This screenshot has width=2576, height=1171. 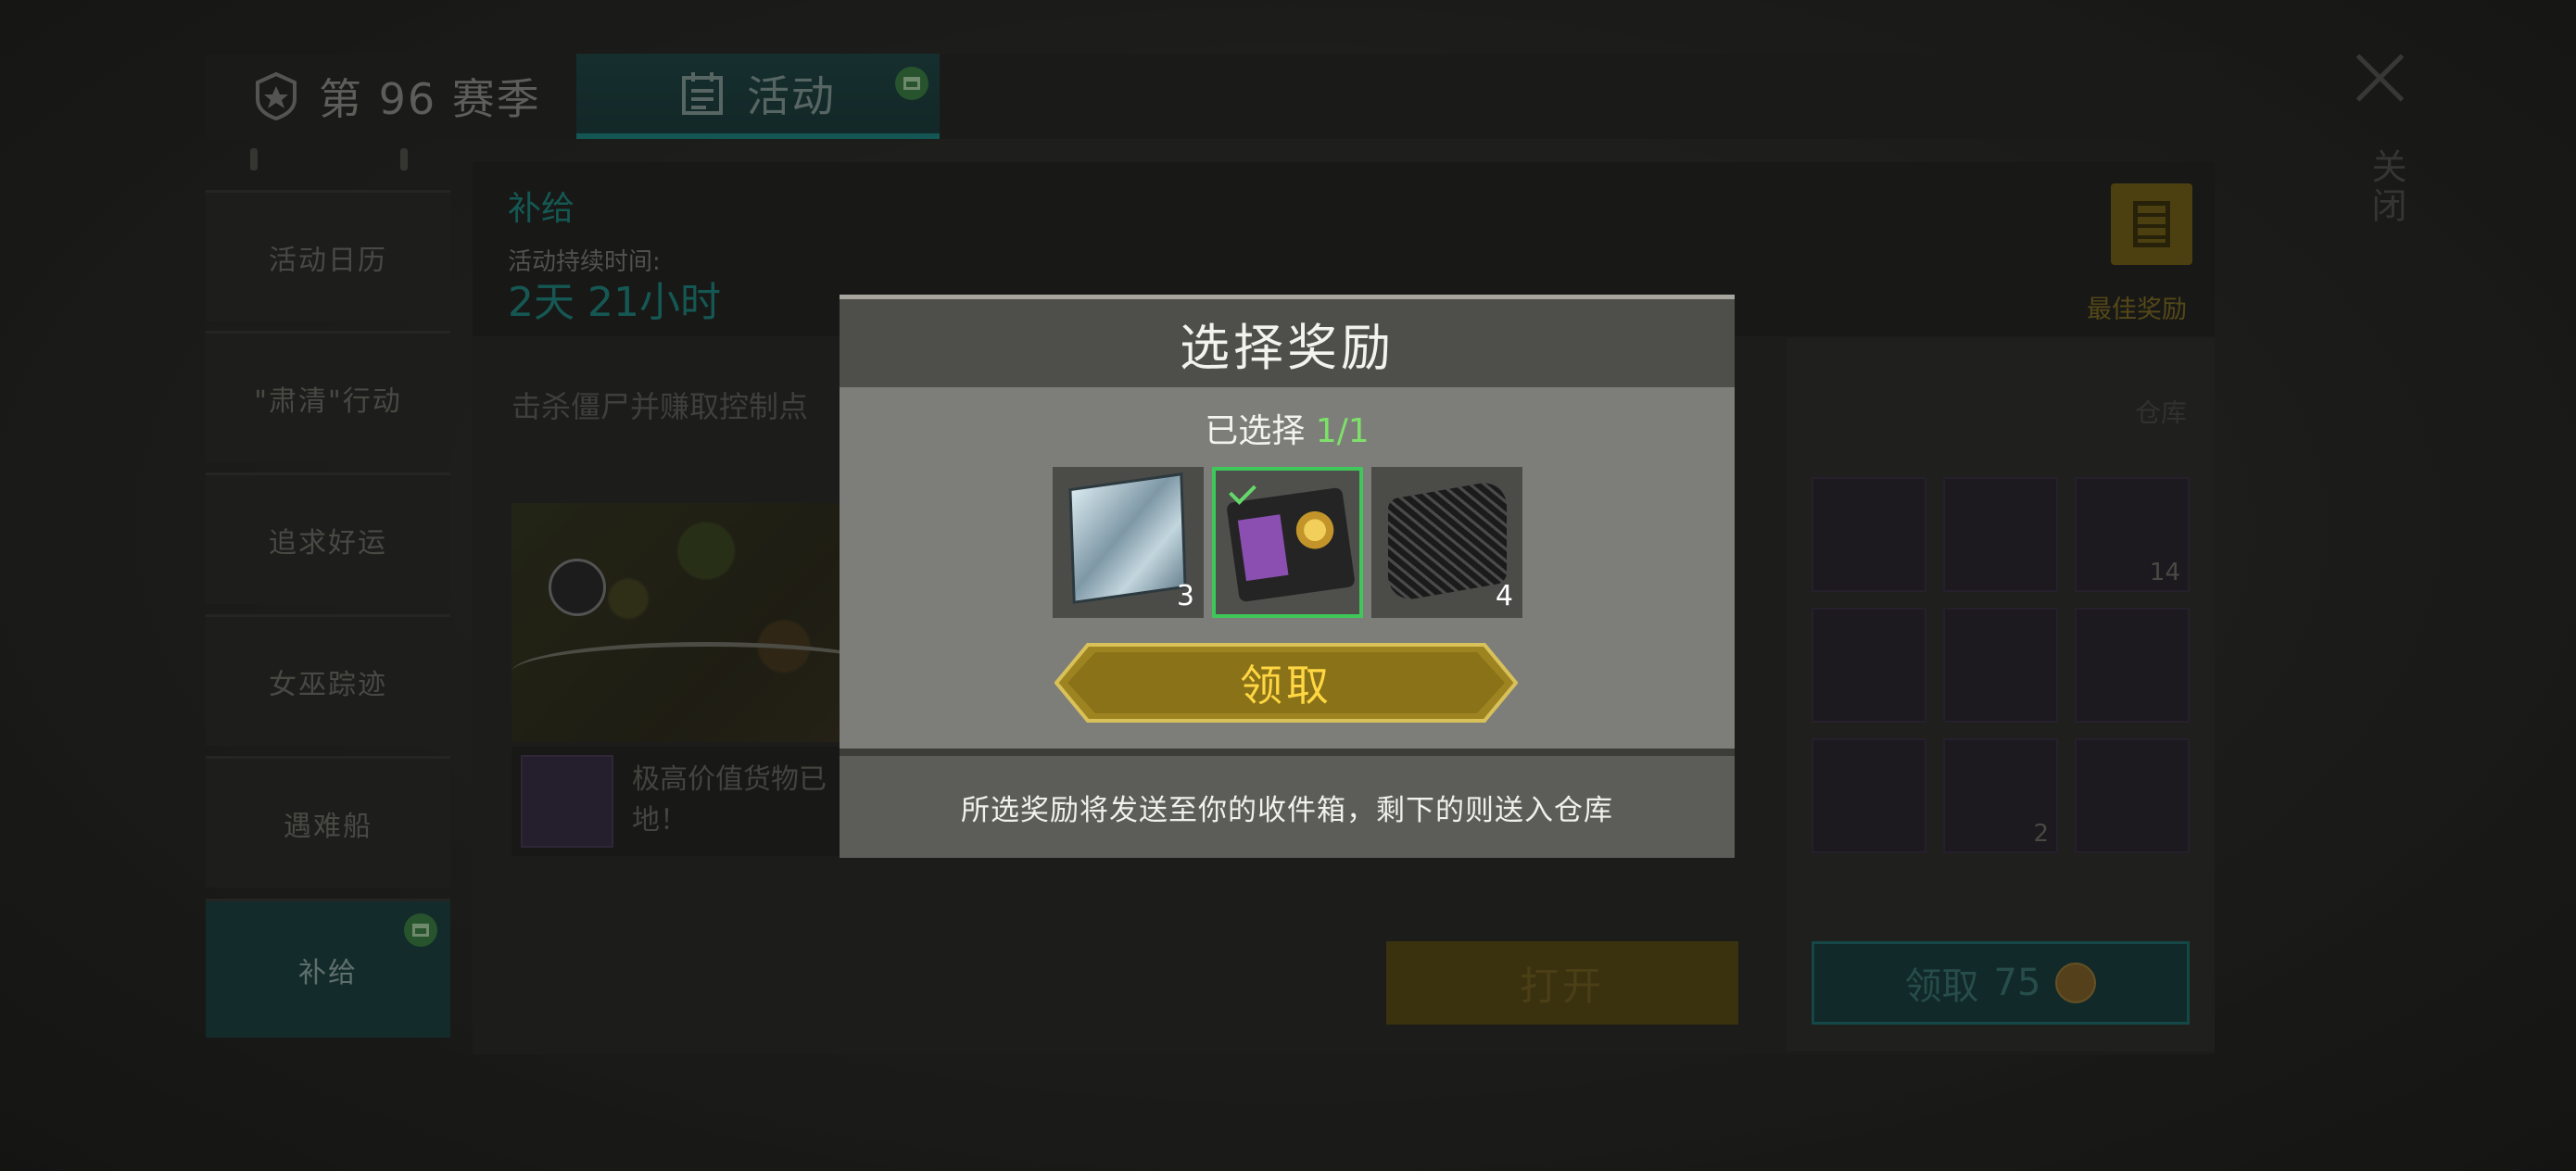 I want to click on reward-count: 4, so click(x=1504, y=596).